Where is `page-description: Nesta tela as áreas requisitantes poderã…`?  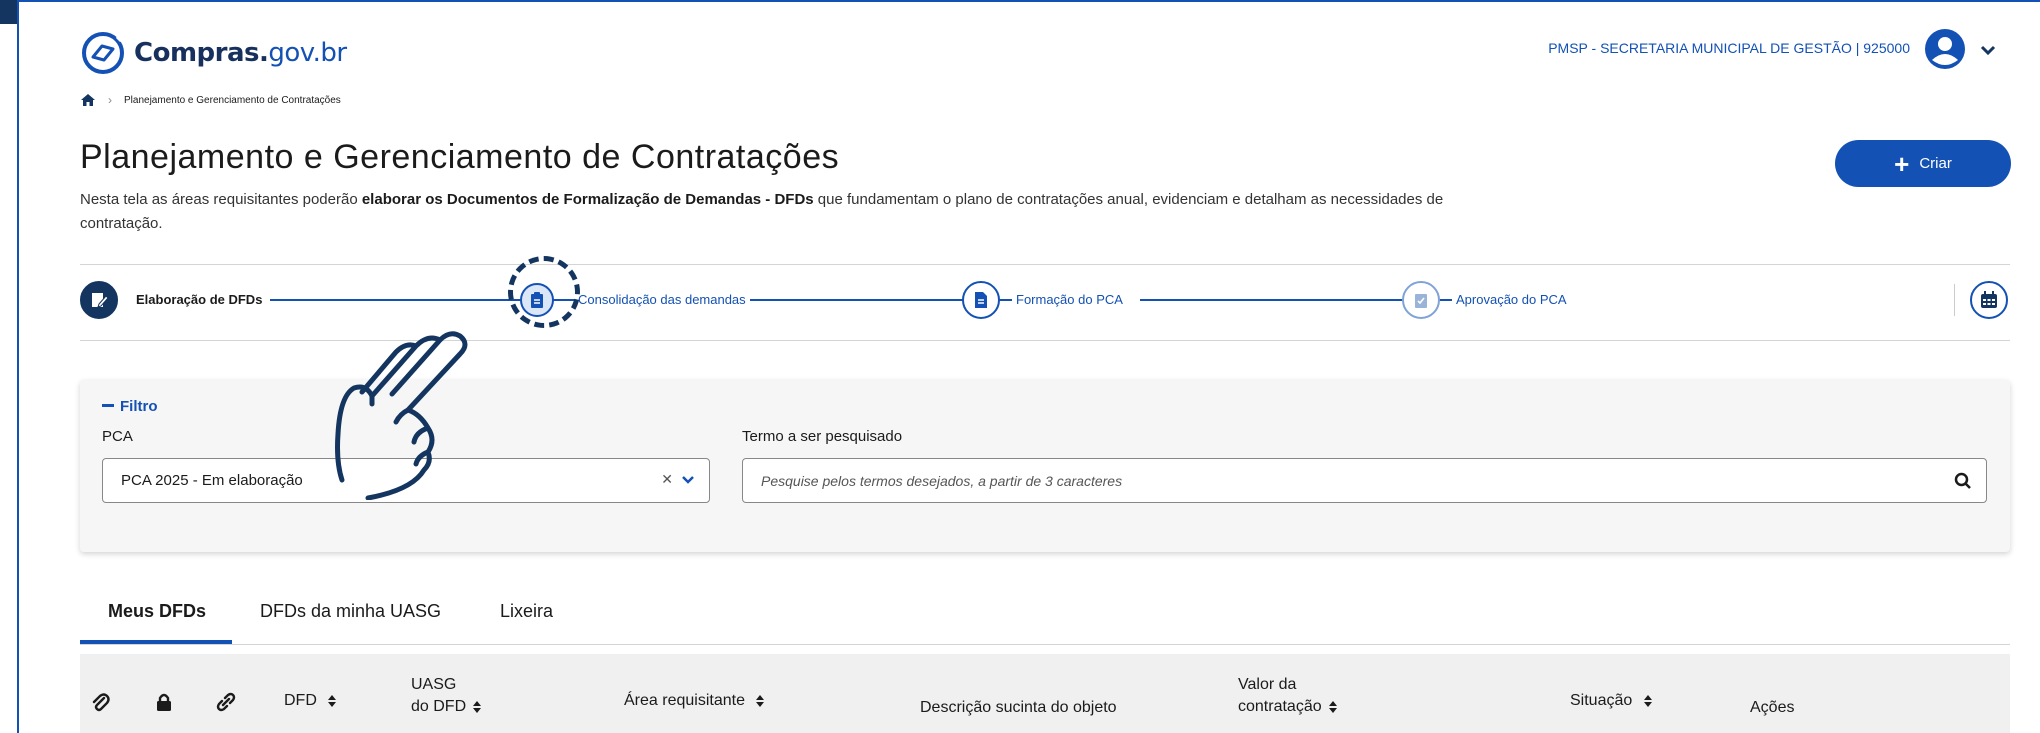
page-description: Nesta tela as áreas requisitantes poderã… is located at coordinates (762, 211).